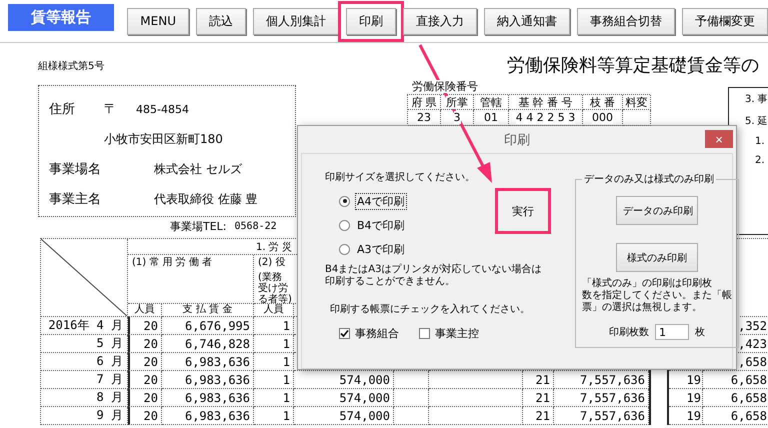 The image size is (768, 428). Describe the element at coordinates (111, 109) in the screenshot. I see `postal-mark: 〒` at that location.